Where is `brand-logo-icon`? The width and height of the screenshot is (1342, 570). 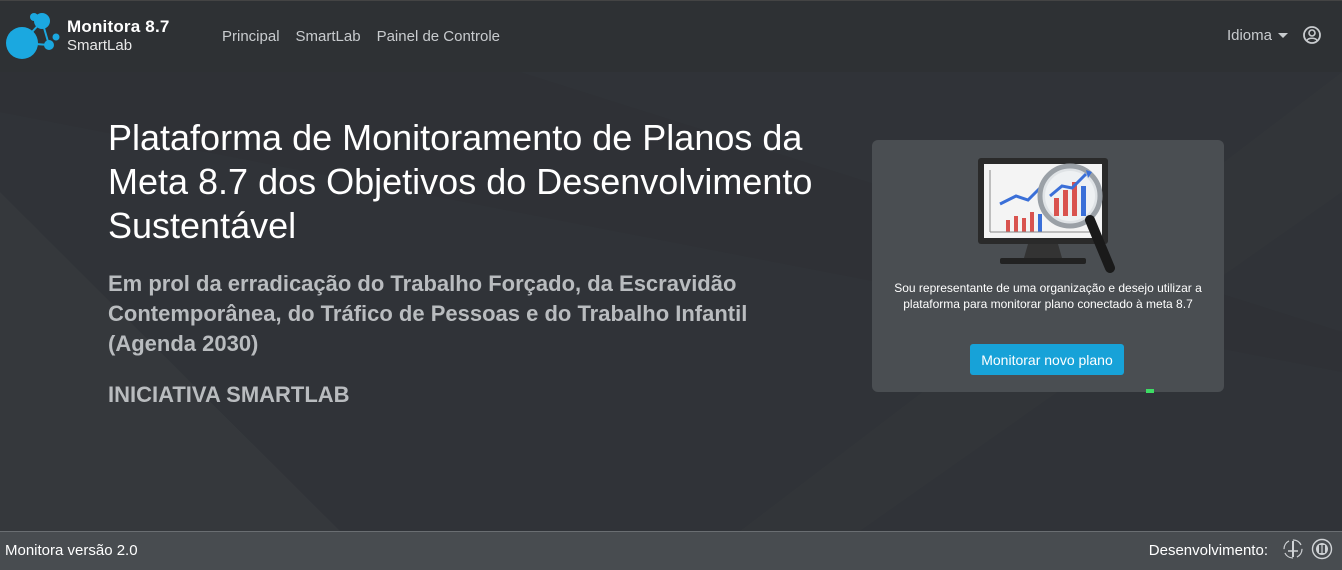 brand-logo-icon is located at coordinates (33, 36).